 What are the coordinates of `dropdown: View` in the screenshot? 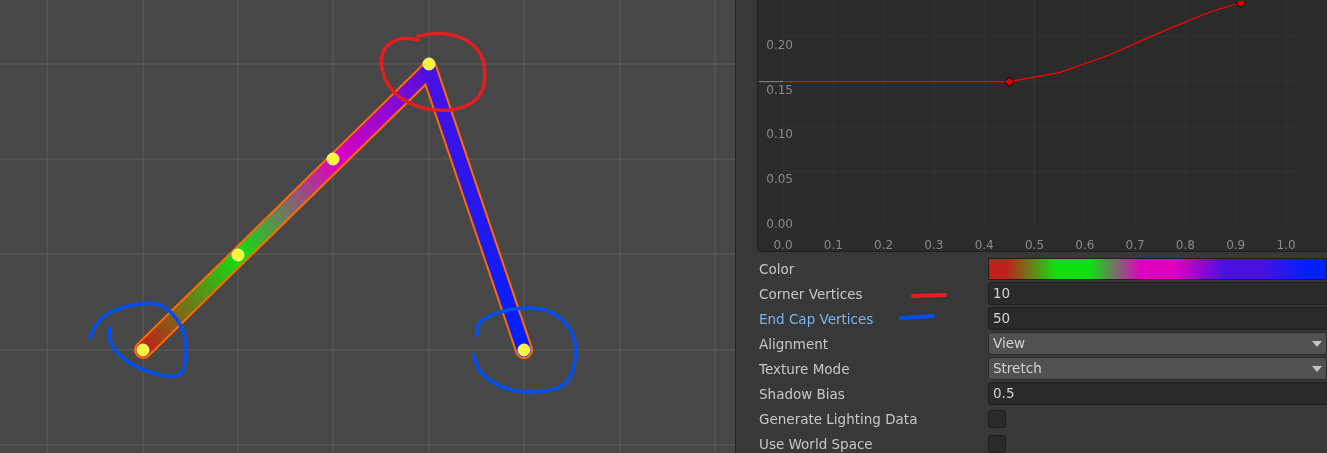 It's located at (1157, 343).